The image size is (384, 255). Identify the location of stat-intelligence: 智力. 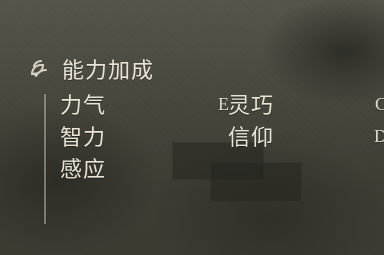
(120, 136).